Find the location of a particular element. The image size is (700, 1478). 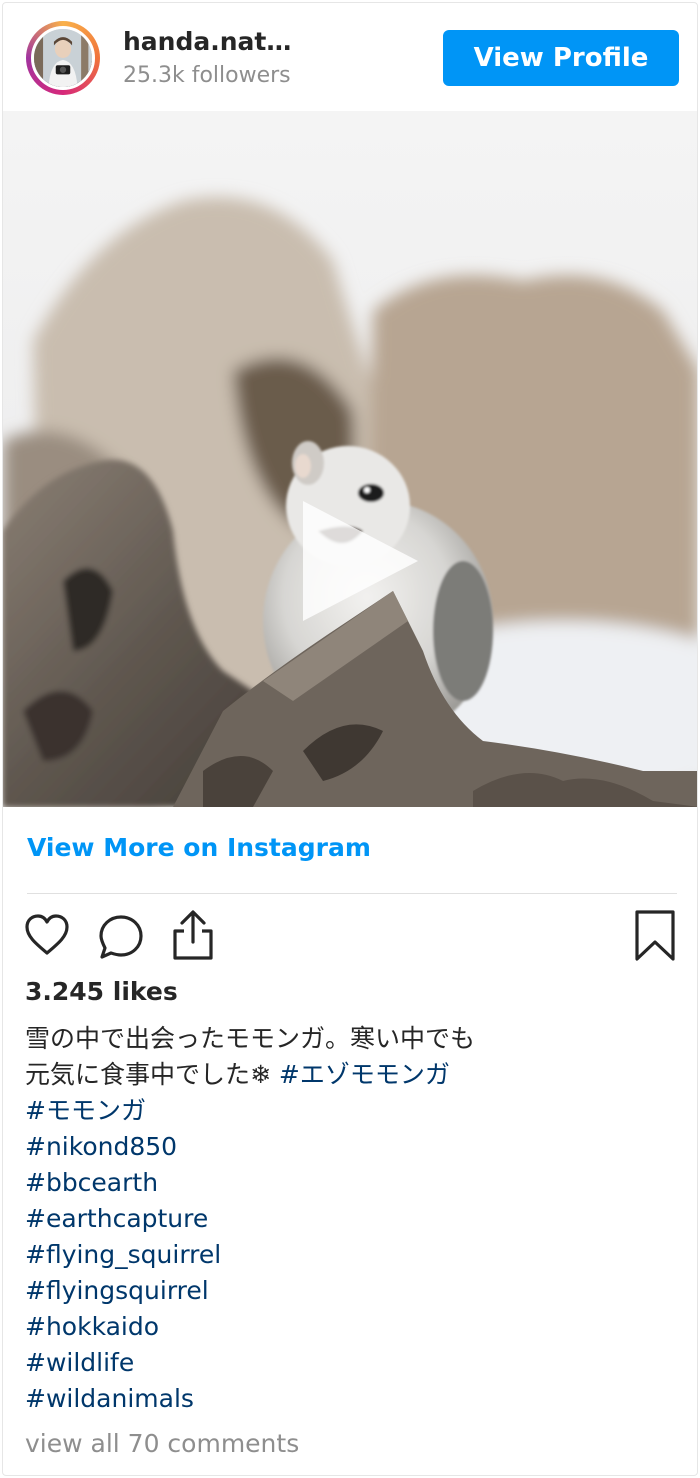

view-profile-button: View Profile is located at coordinates (561, 58).